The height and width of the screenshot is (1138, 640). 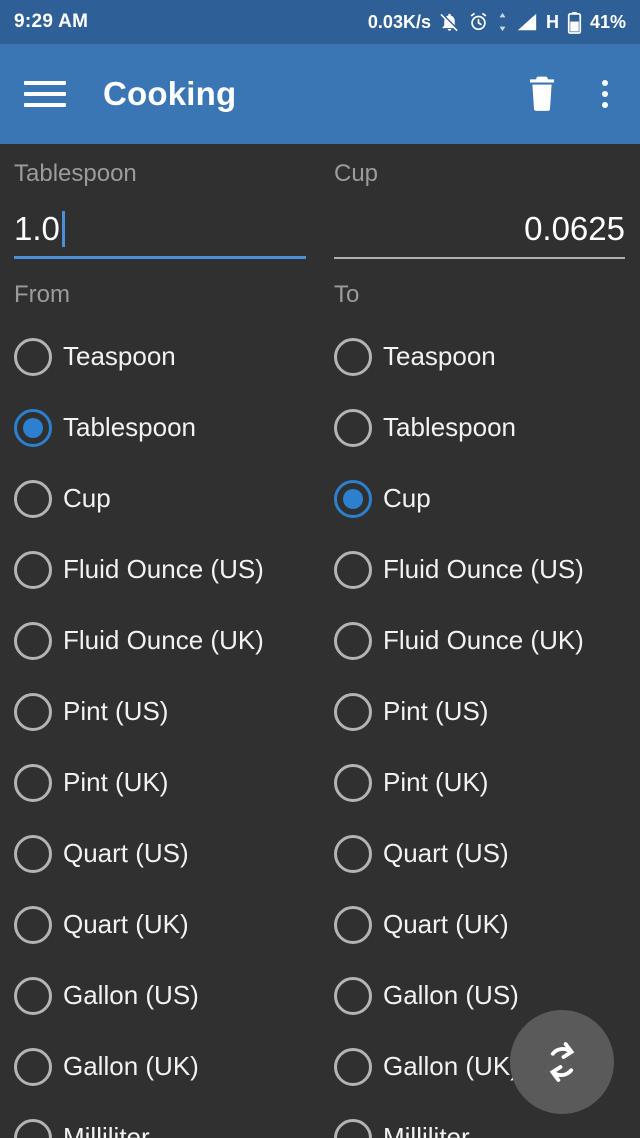 I want to click on radio-label: Milliliter, so click(x=106, y=1130).